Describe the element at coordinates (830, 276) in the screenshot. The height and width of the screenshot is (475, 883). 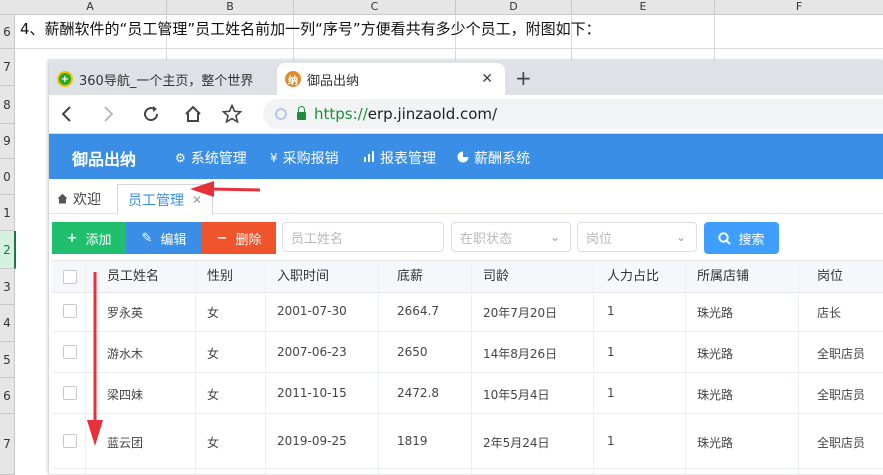
I see `column-header: 岗位` at that location.